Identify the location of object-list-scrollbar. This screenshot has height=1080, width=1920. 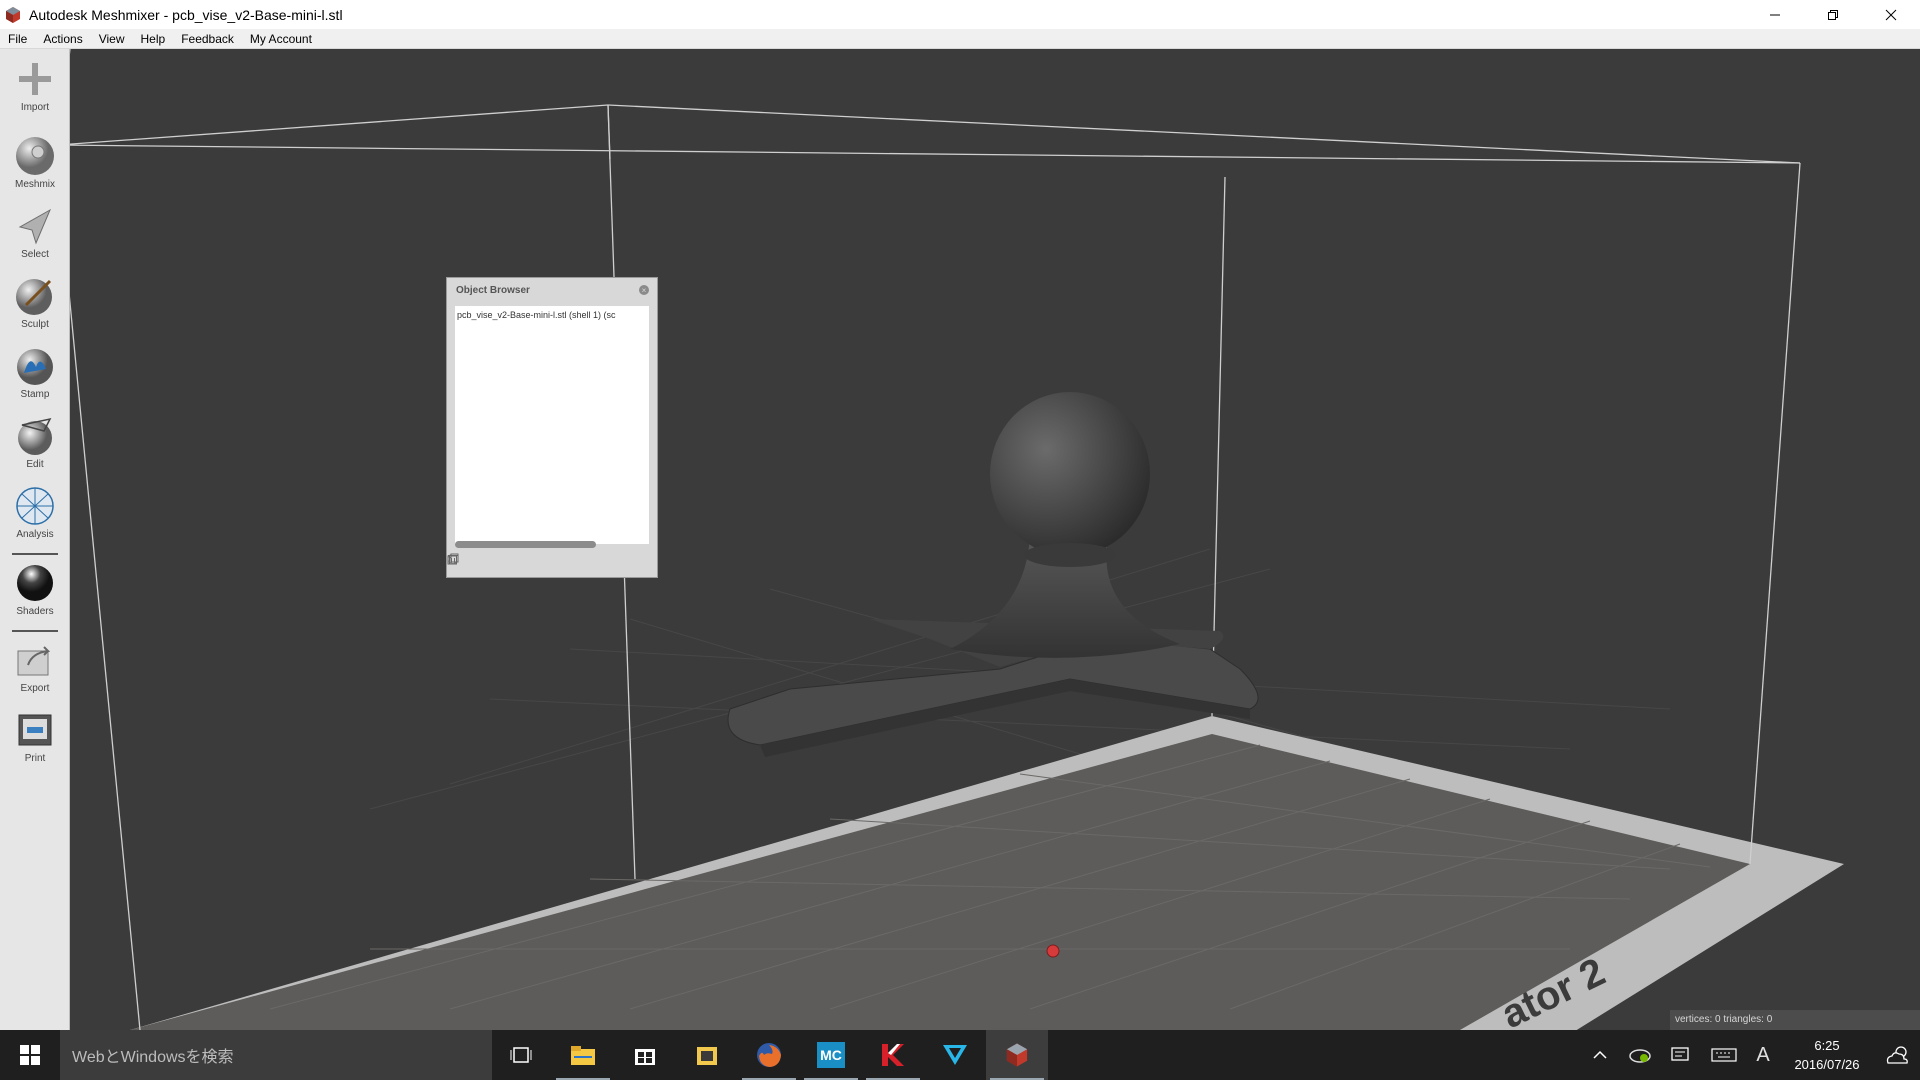
(525, 544).